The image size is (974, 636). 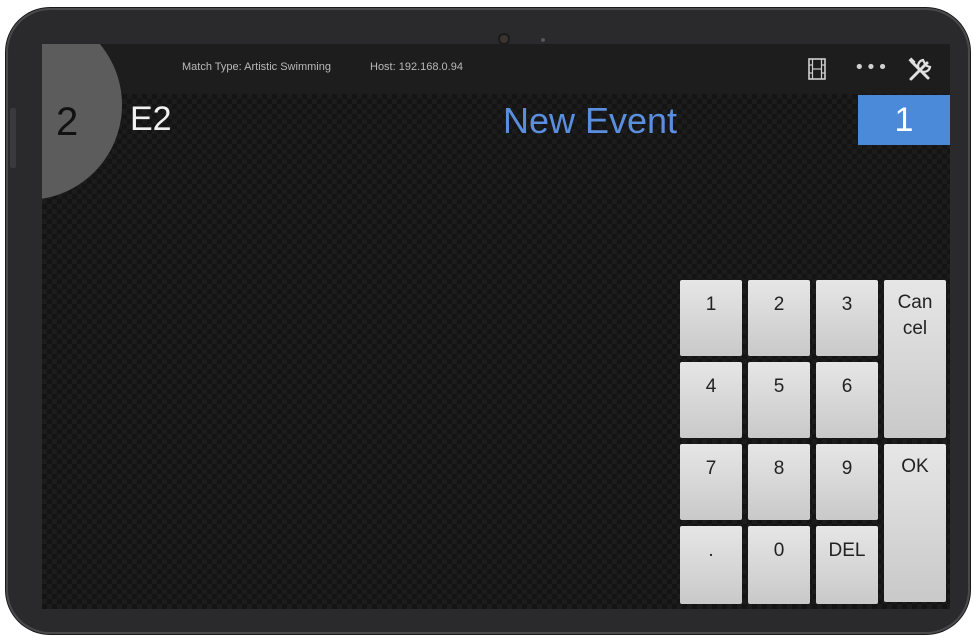 I want to click on key-8: 8, so click(x=779, y=482).